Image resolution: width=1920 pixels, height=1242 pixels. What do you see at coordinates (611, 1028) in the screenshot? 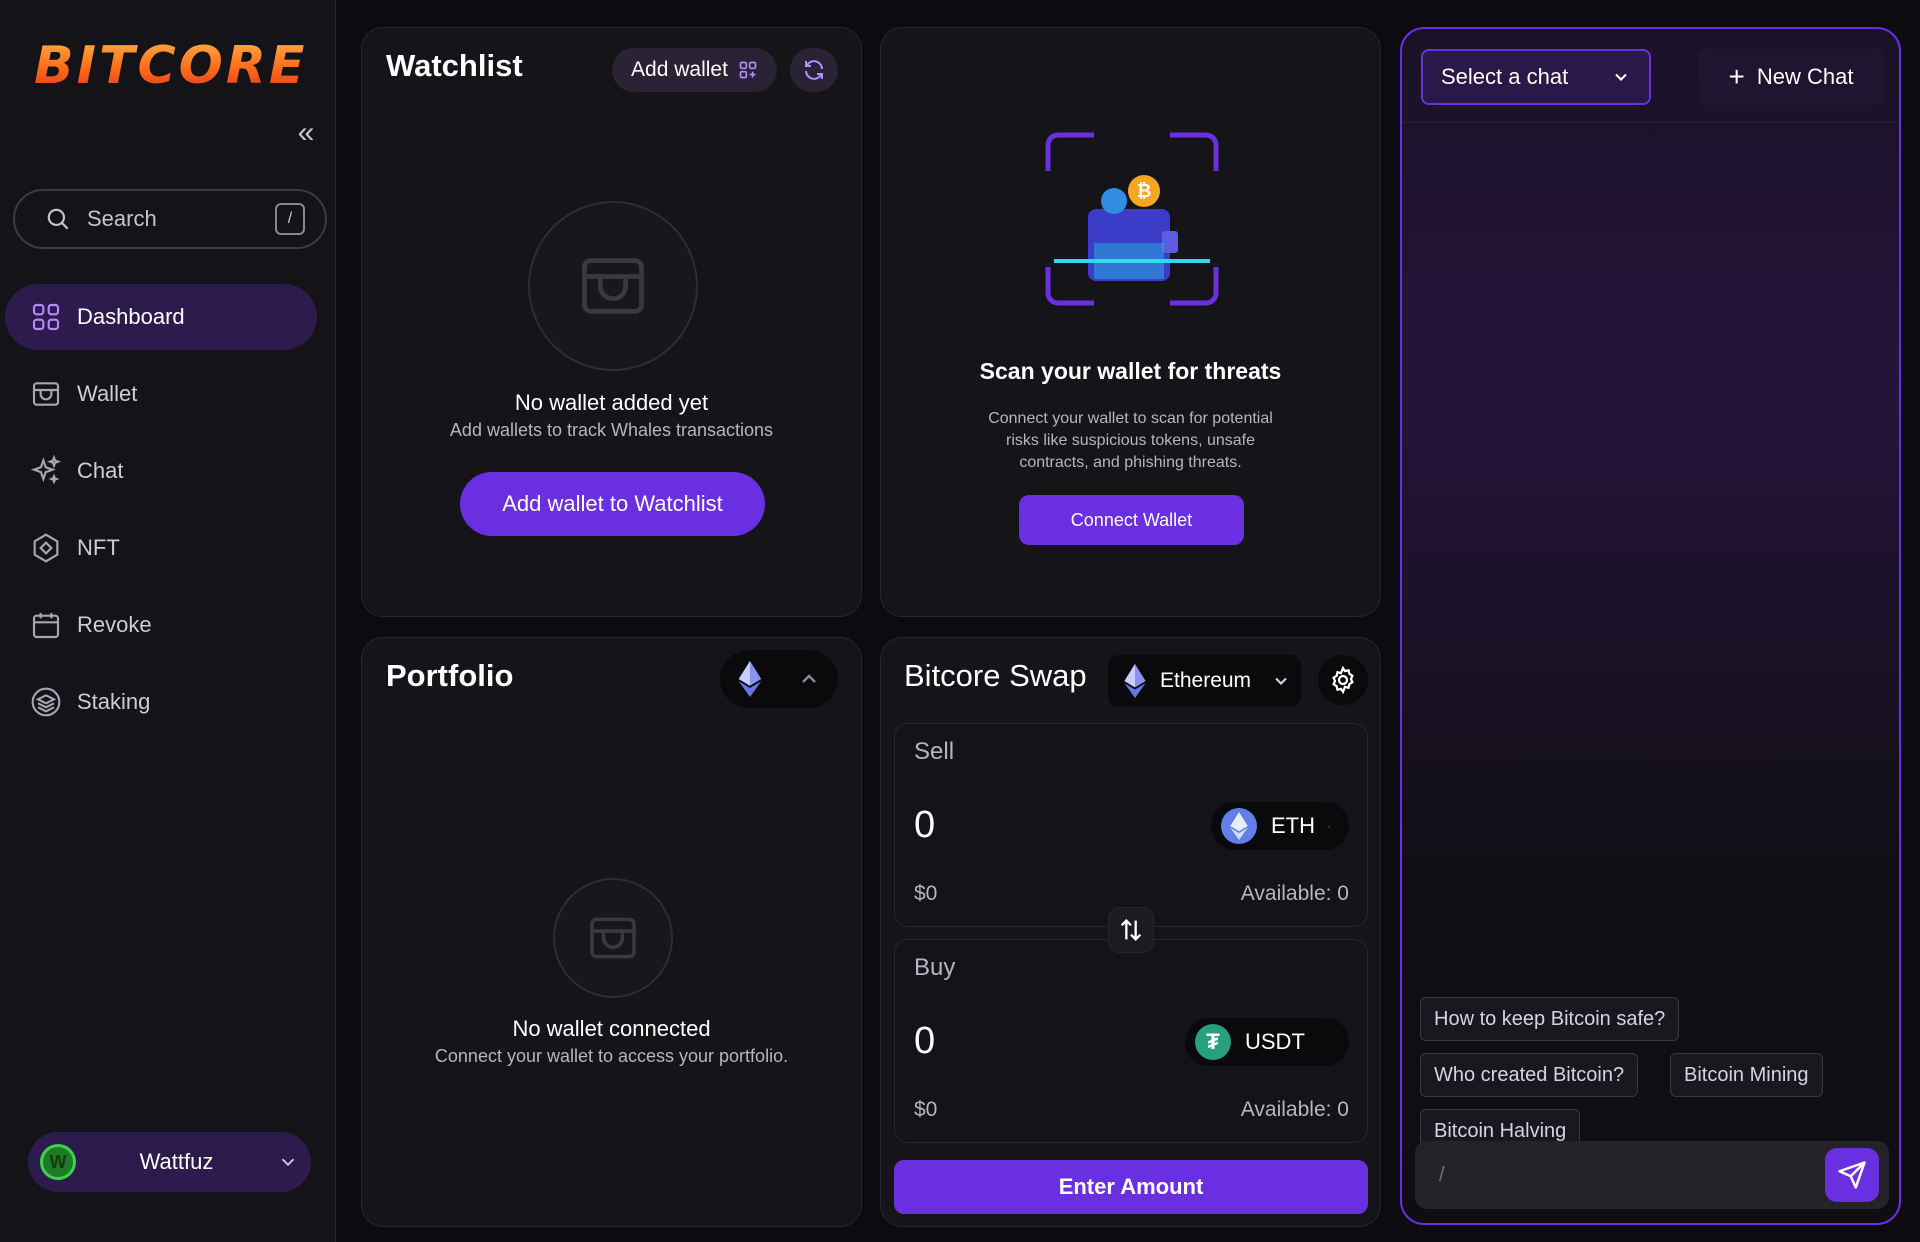
I see `portfolio-empty-title: No wallet connected` at bounding box center [611, 1028].